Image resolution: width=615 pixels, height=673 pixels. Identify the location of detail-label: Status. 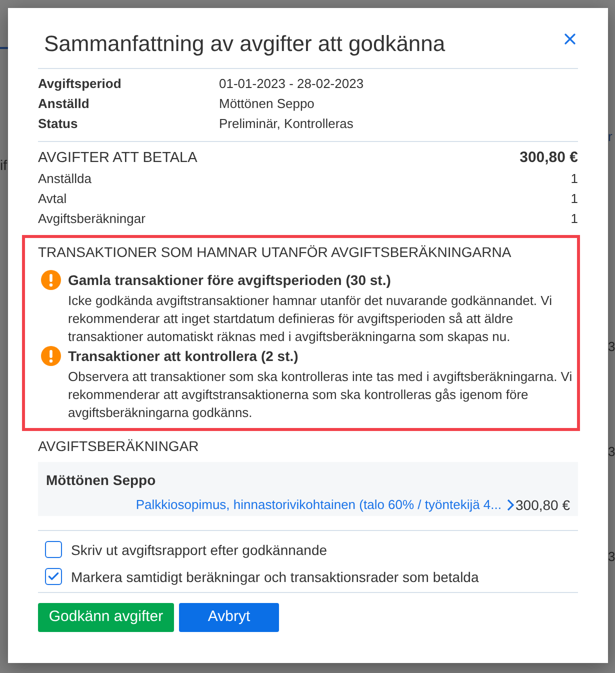
(58, 124).